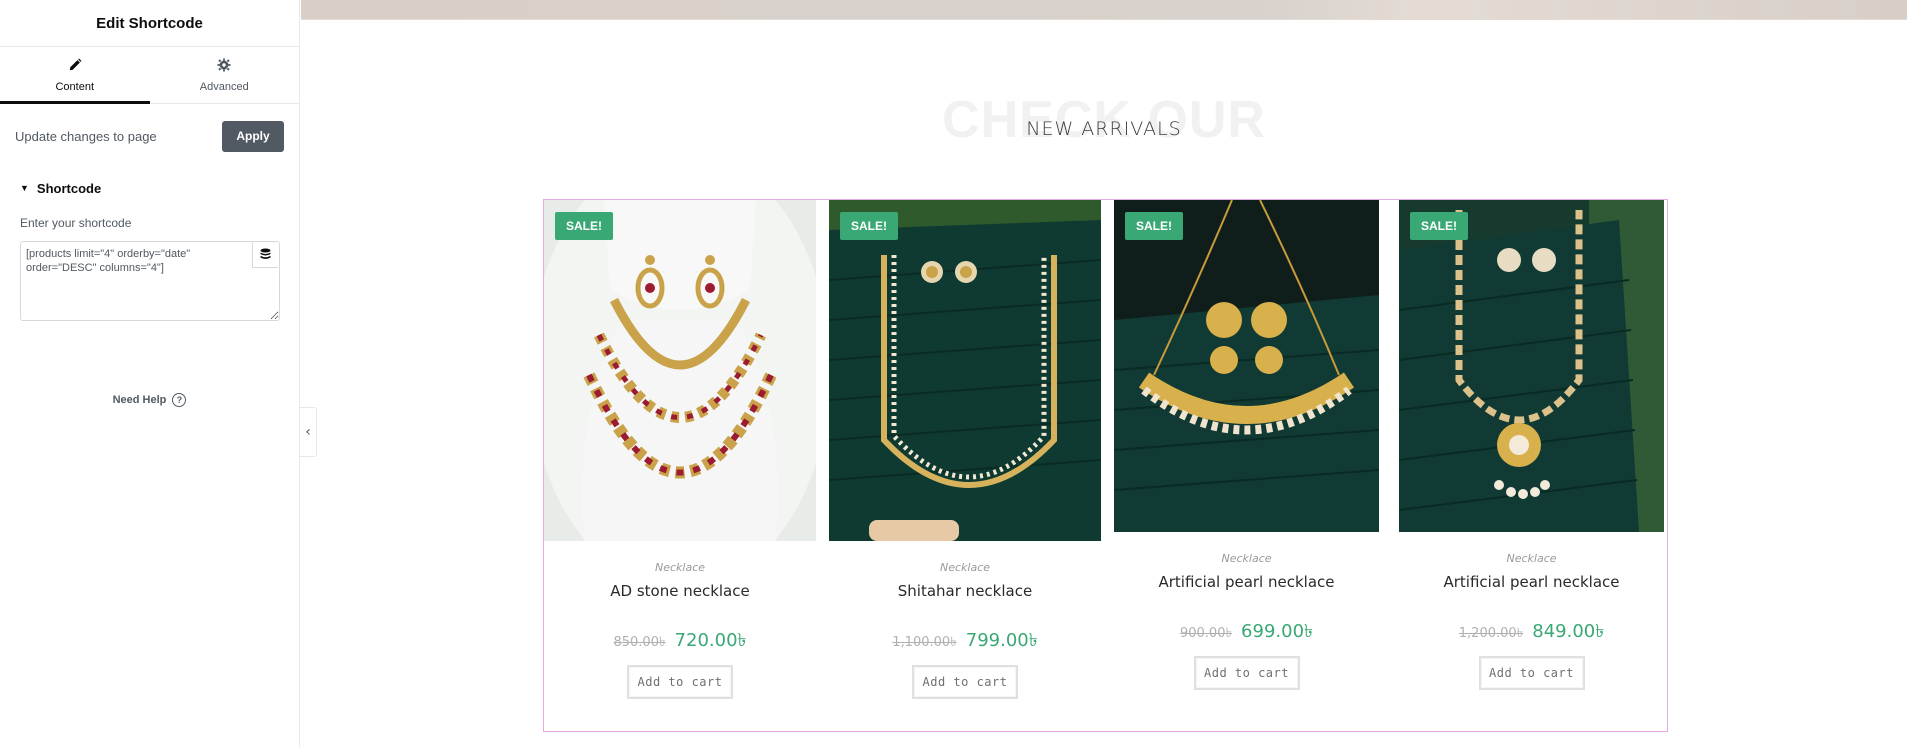  I want to click on need-help-label: Need Help, so click(139, 400).